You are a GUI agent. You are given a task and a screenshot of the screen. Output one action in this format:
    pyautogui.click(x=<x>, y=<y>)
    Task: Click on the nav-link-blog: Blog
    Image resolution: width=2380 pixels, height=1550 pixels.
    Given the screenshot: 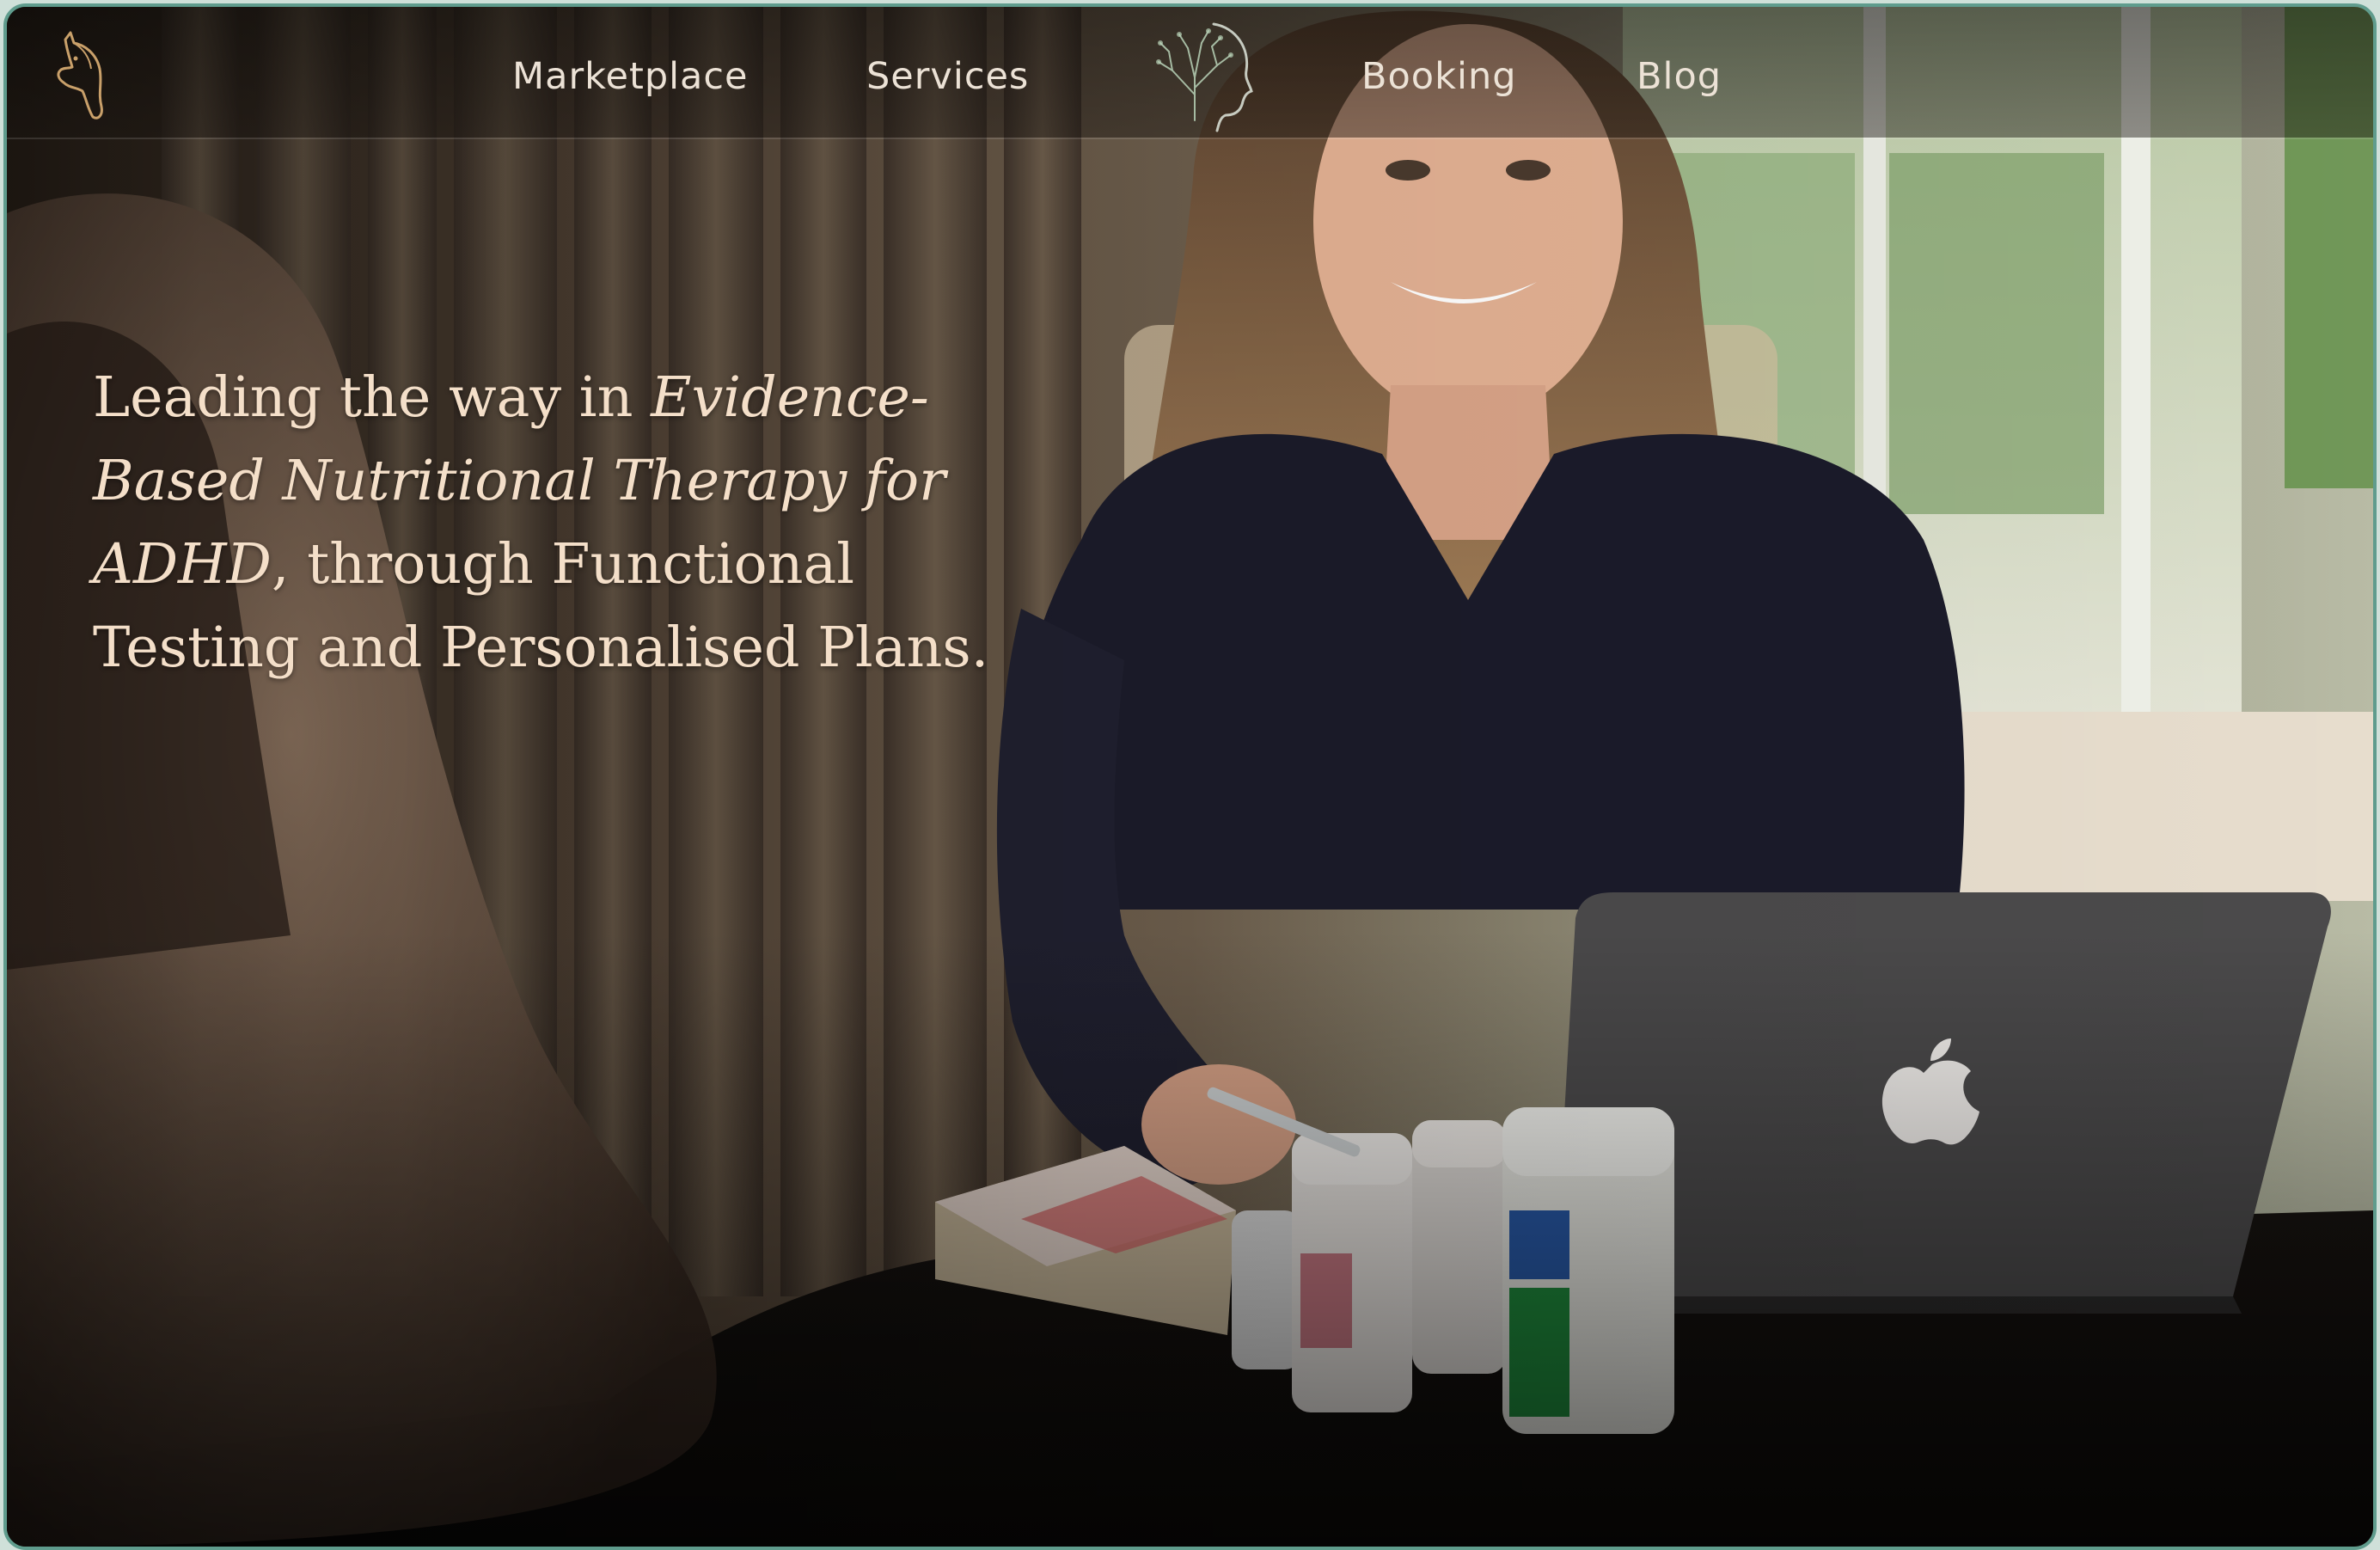 What is the action you would take?
    pyautogui.click(x=1680, y=77)
    